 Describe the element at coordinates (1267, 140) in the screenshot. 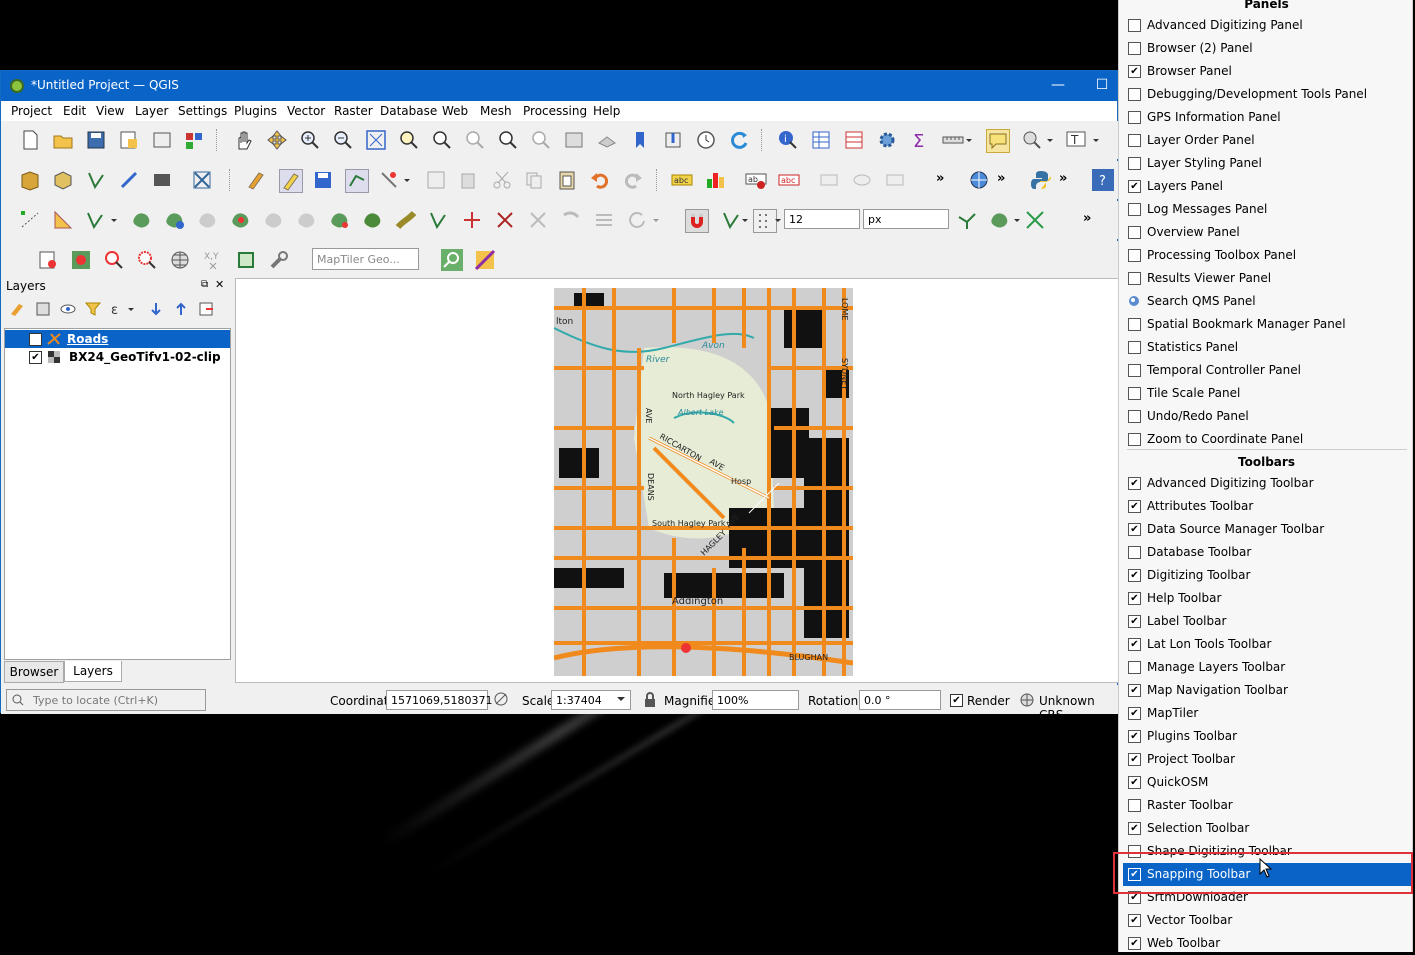

I see `panel-menu-item: Layer Order Panel` at that location.